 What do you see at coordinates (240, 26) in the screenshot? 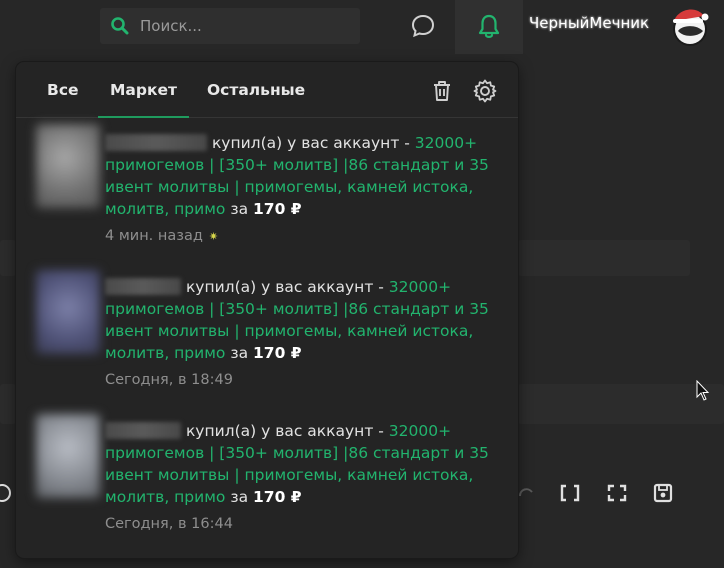
I see `search-input` at bounding box center [240, 26].